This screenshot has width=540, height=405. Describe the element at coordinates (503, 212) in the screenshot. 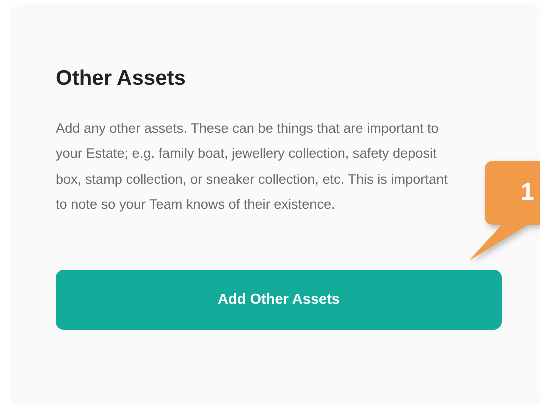

I see `step-callout: 1` at that location.